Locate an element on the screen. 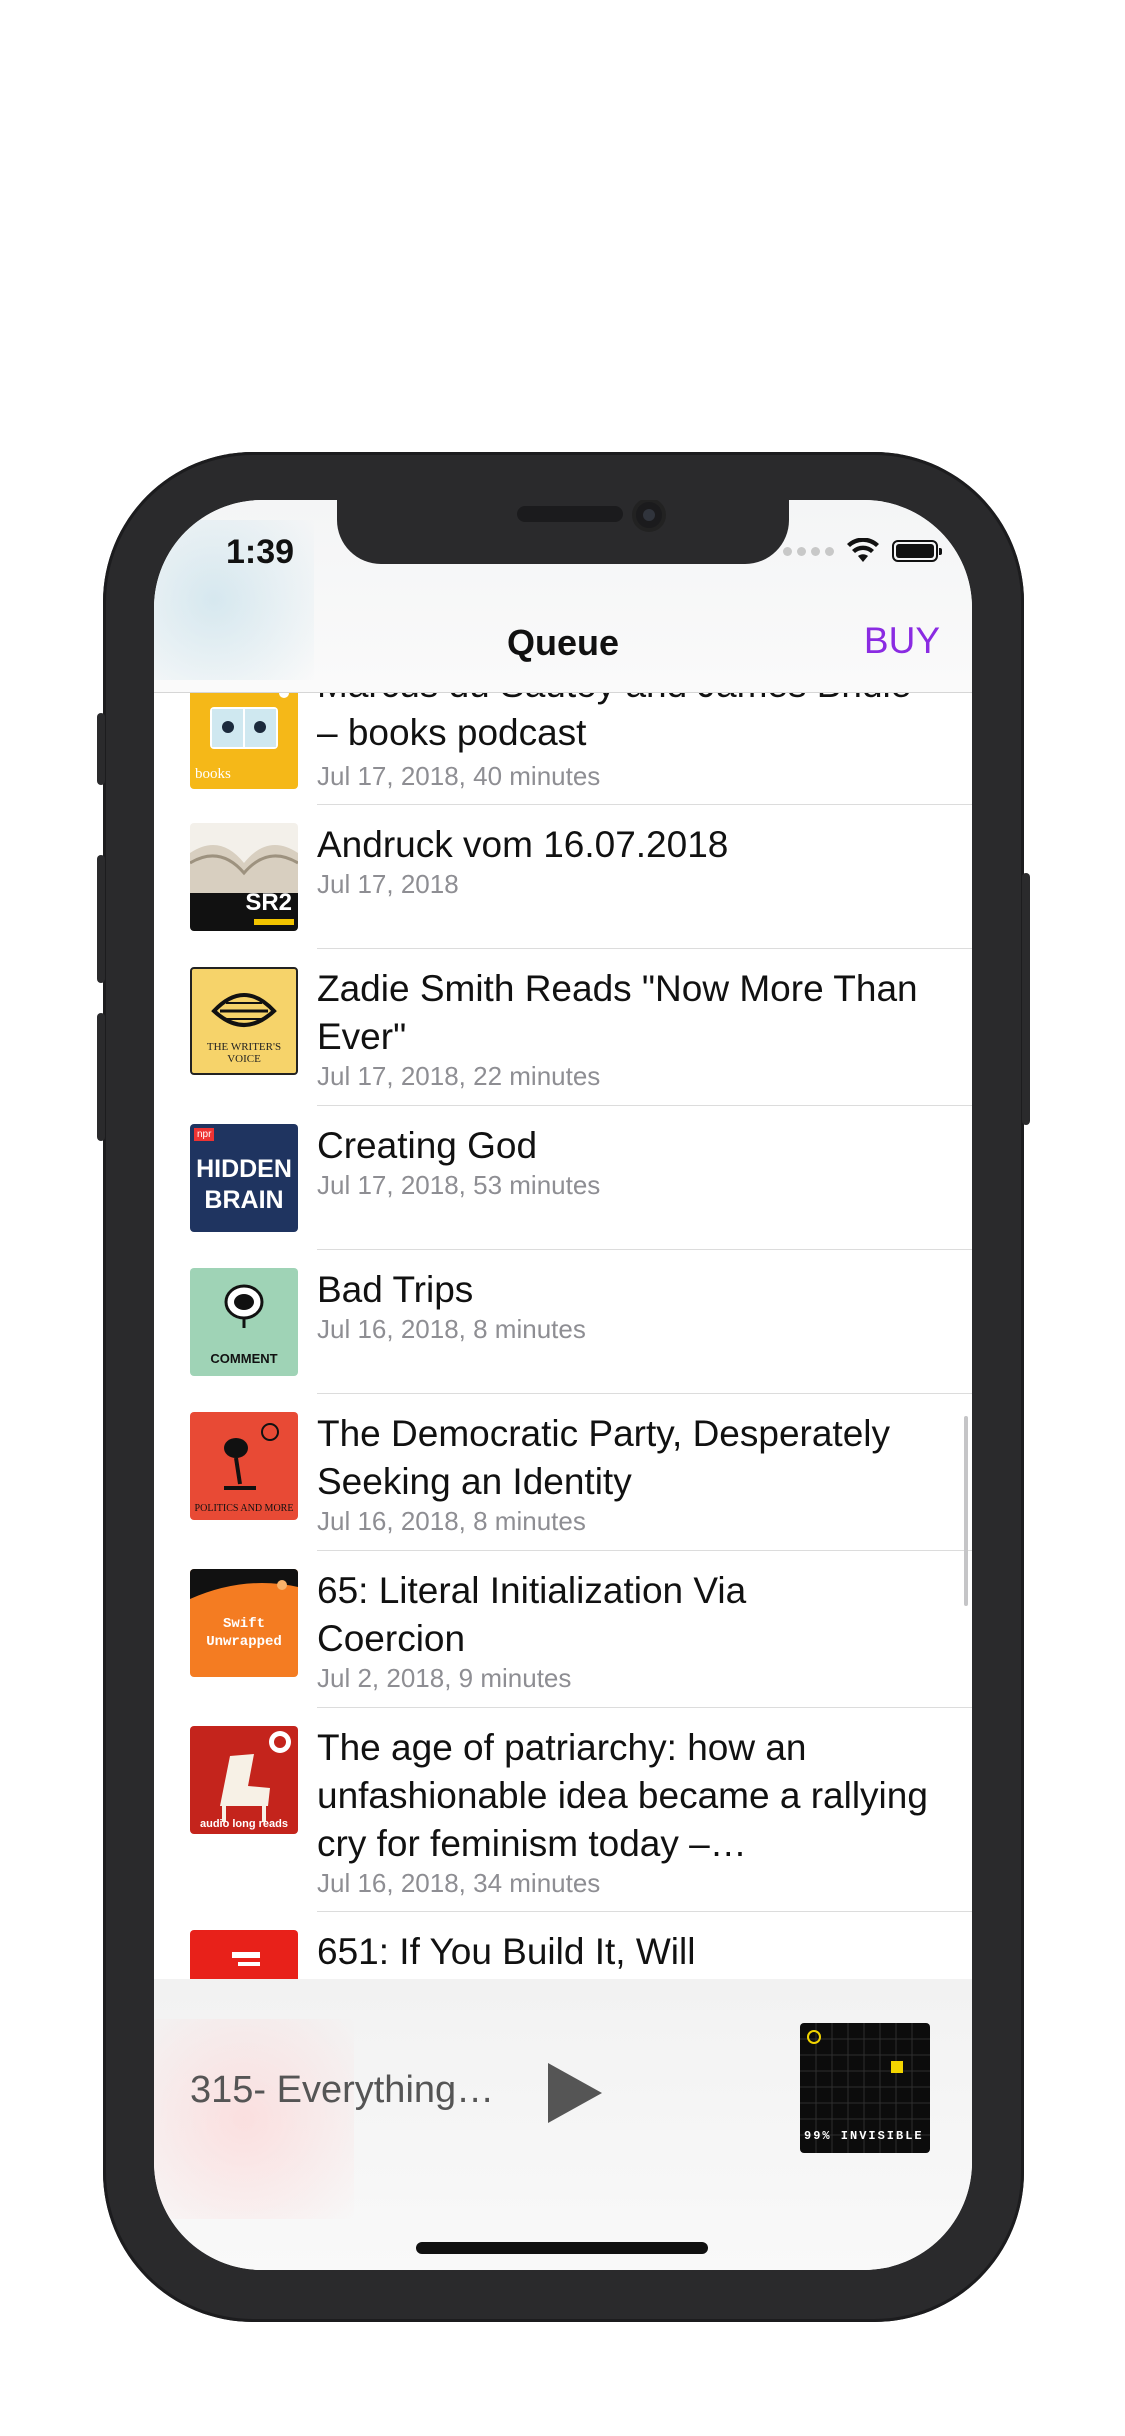 Image resolution: width=1125 pixels, height=2436 pixels. episode-meta: Jul 17, 2018, 22 minutes is located at coordinates (459, 1076).